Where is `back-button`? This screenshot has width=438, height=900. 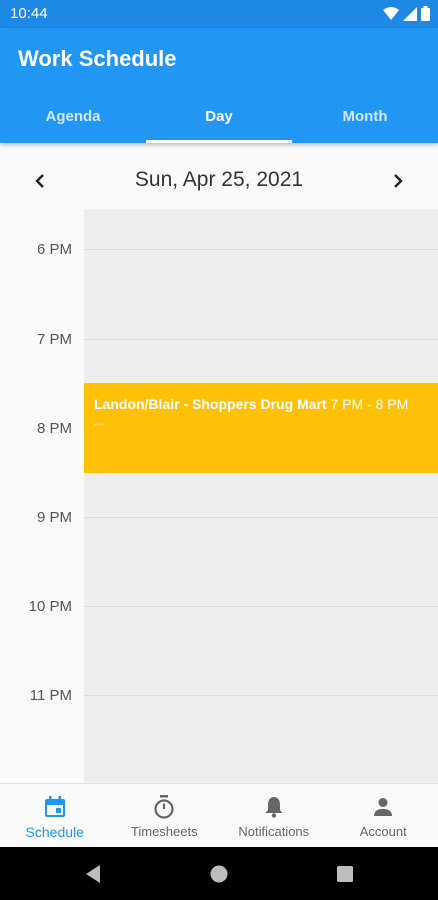
back-button is located at coordinates (93, 874).